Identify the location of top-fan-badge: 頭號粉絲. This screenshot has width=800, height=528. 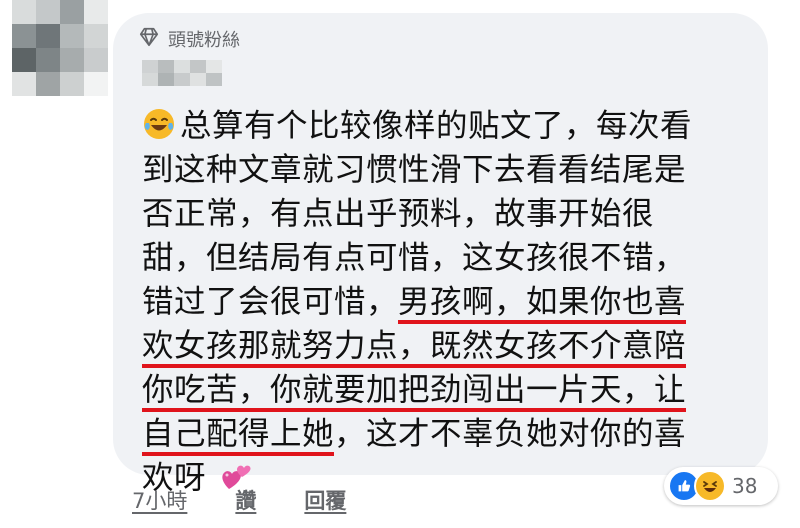
(189, 39).